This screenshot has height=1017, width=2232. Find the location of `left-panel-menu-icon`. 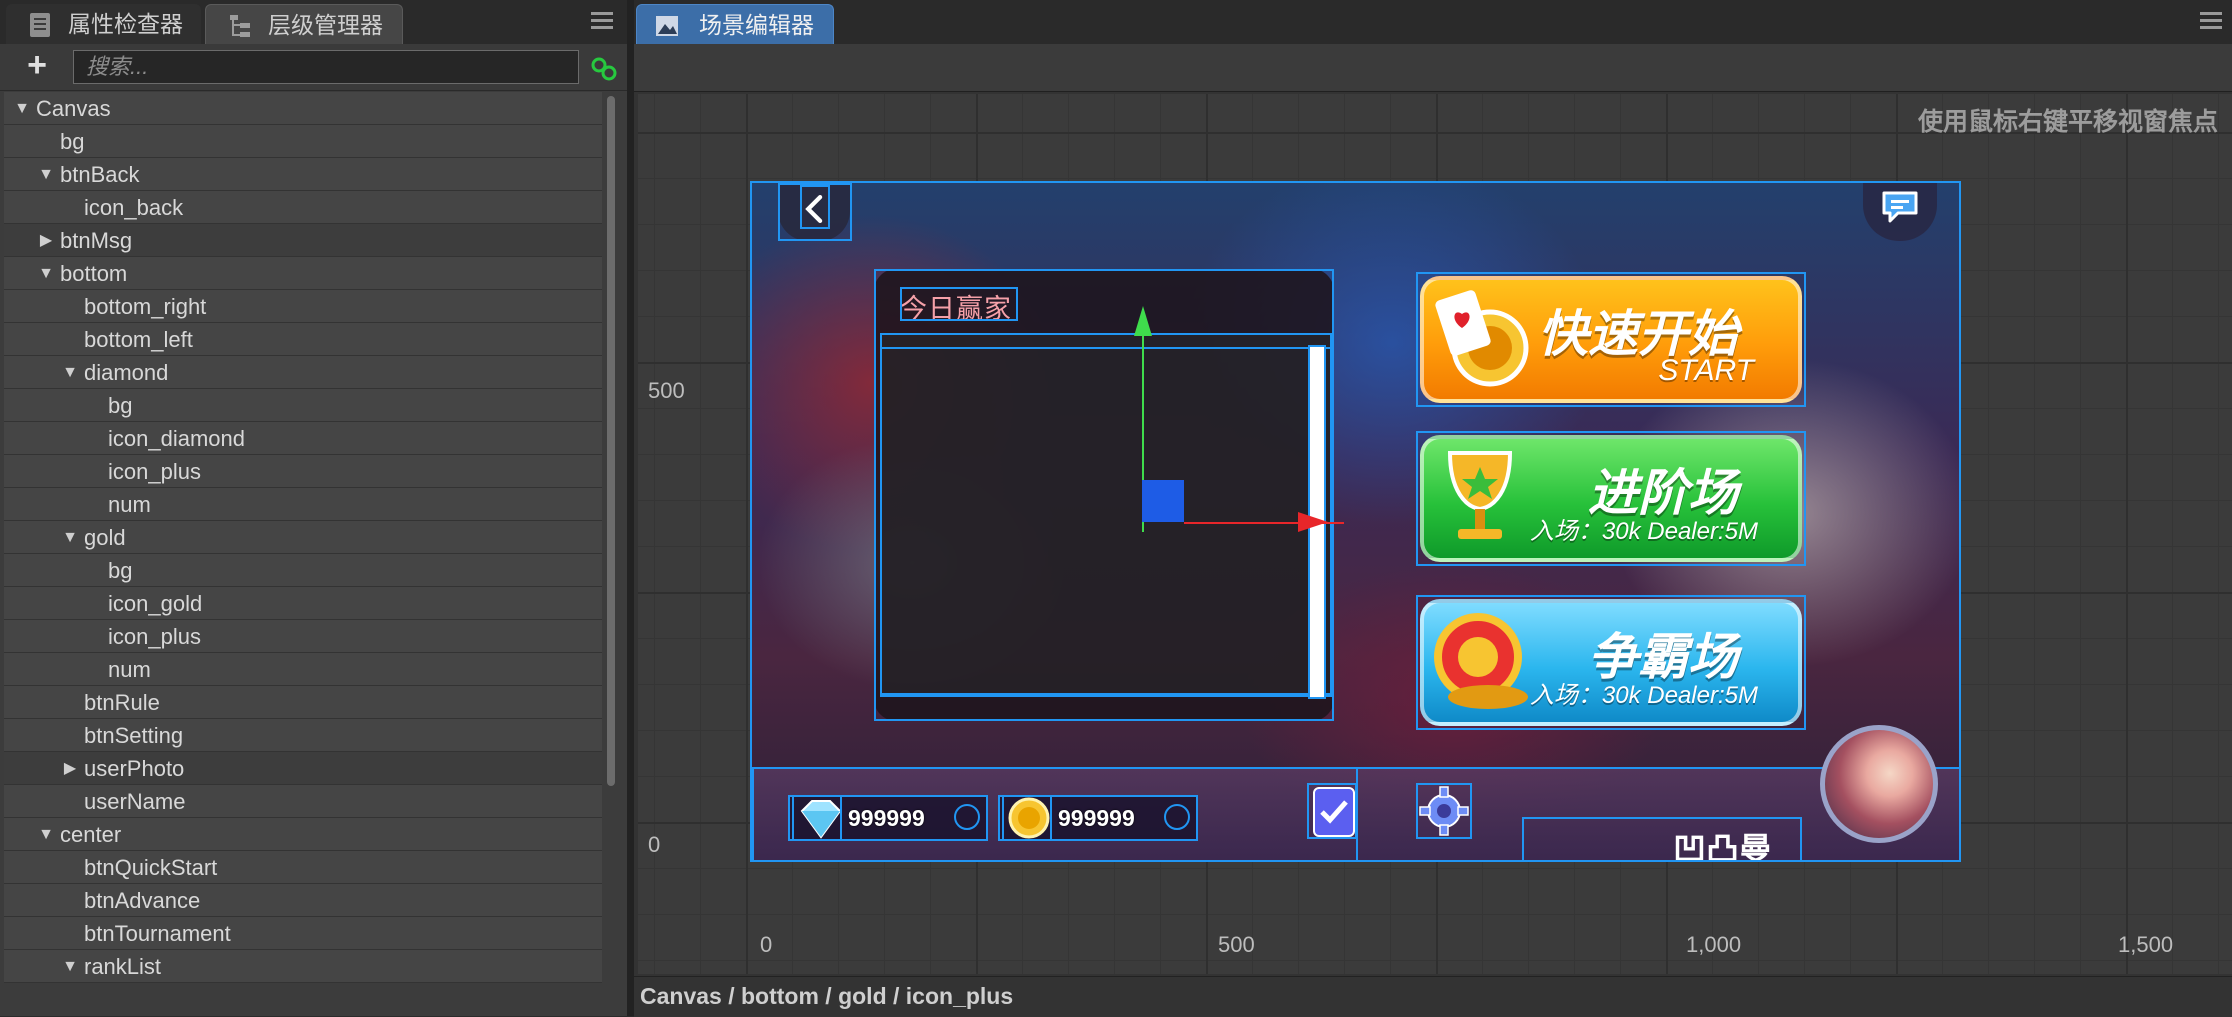

left-panel-menu-icon is located at coordinates (602, 21).